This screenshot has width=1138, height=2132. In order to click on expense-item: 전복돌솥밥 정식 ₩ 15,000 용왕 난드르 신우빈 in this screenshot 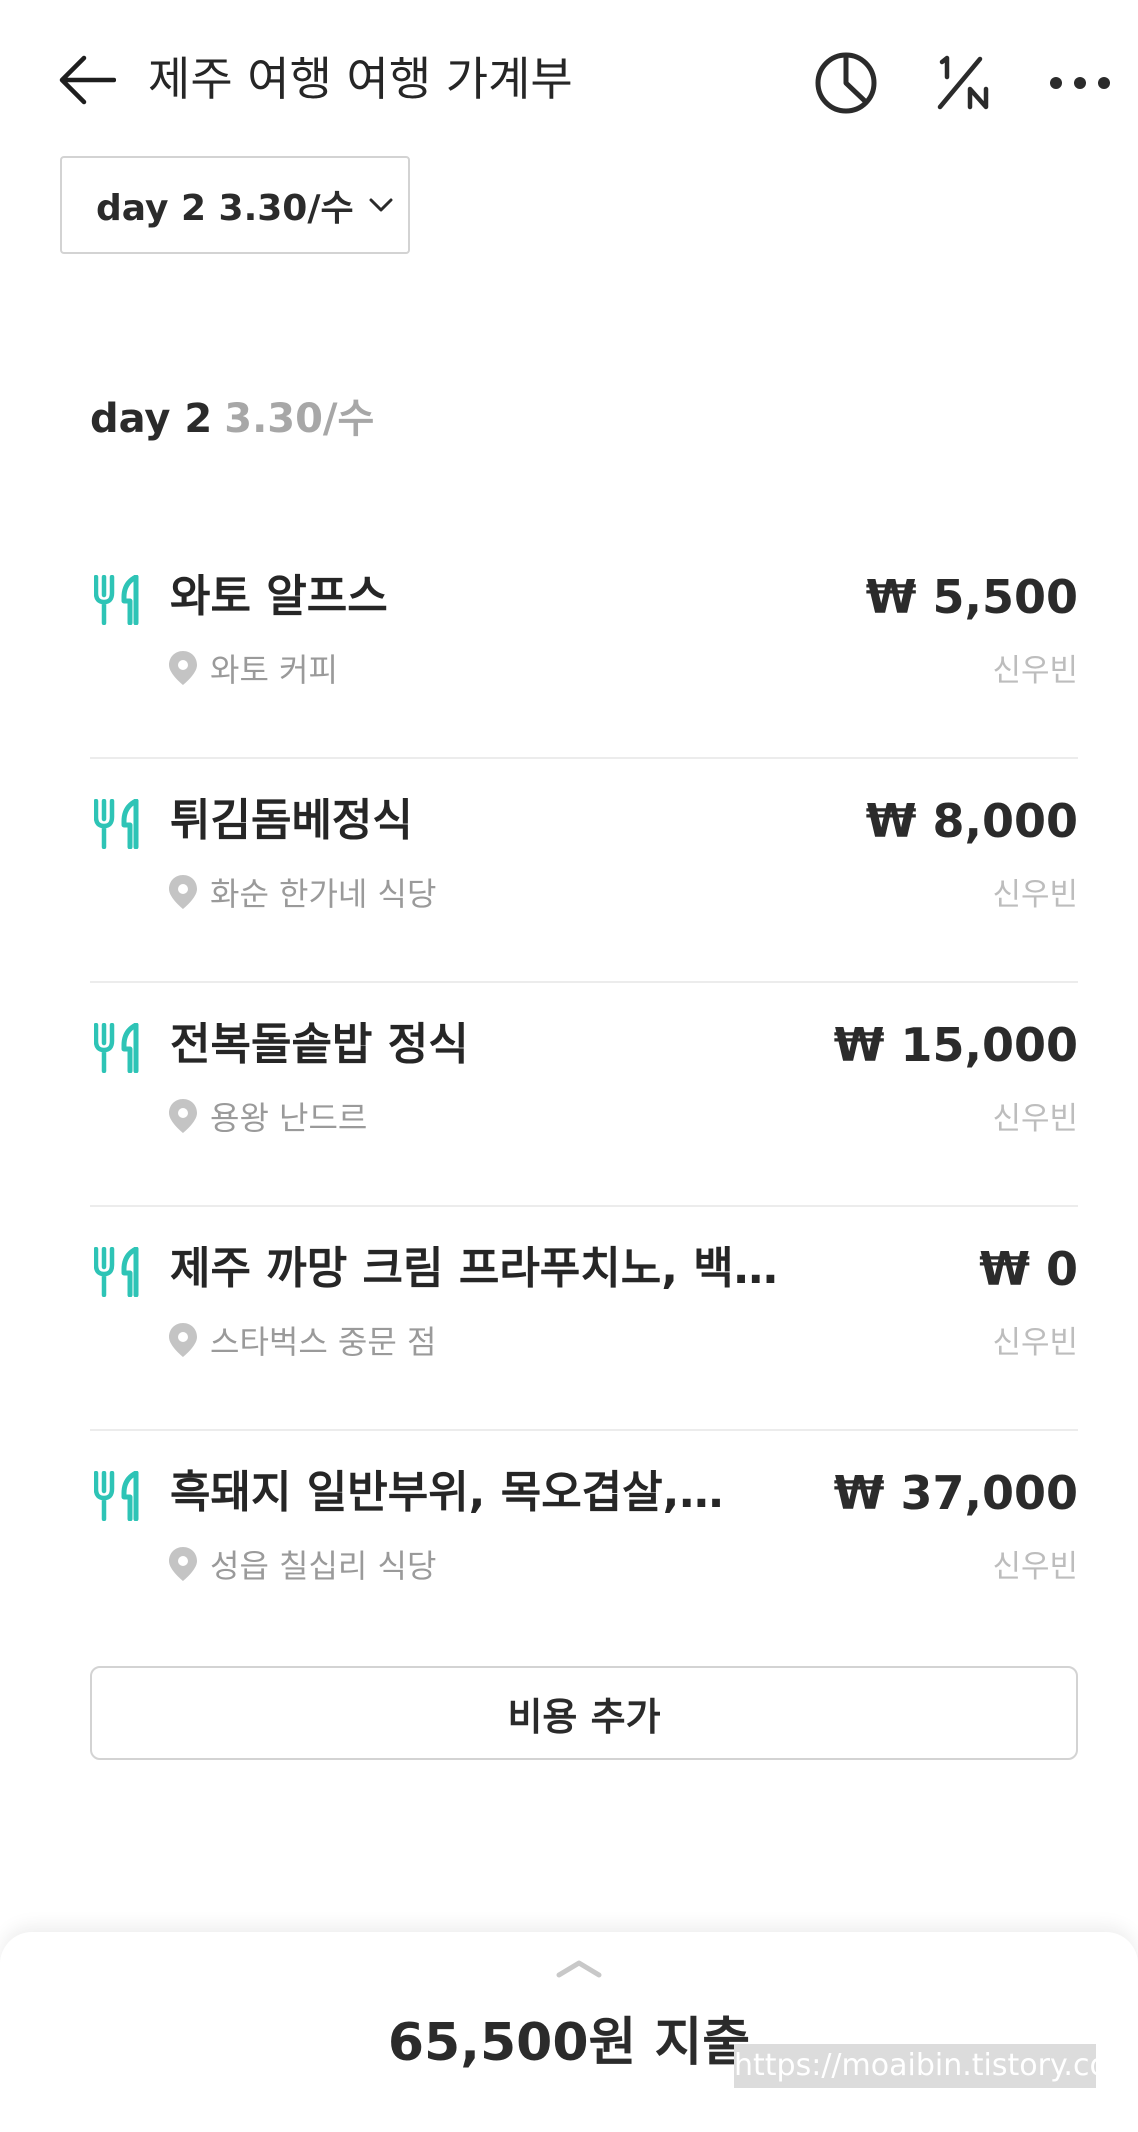, I will do `click(584, 1095)`.